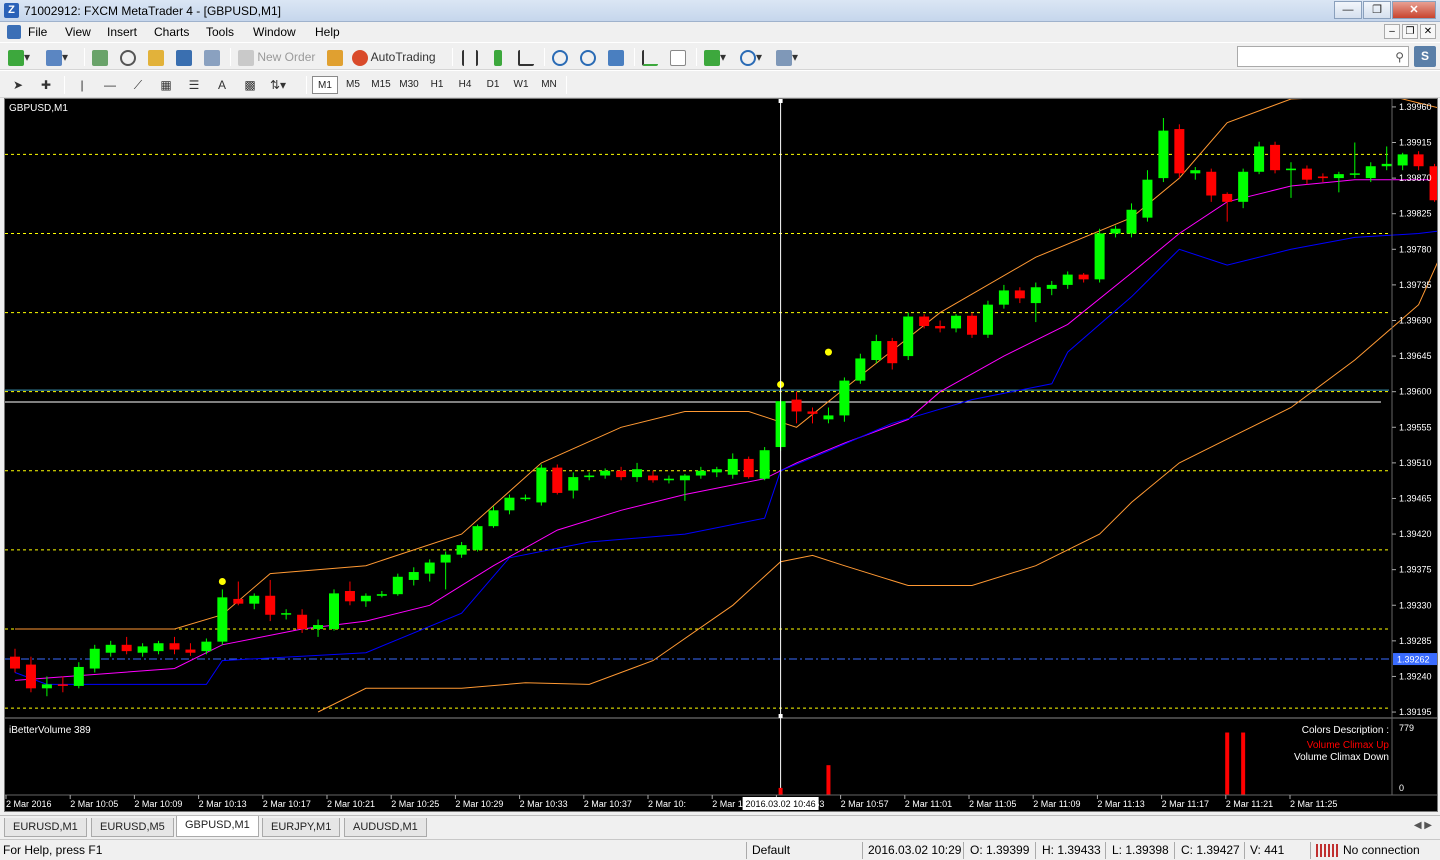 The image size is (1440, 860). I want to click on strategy-tester-button, so click(212, 57).